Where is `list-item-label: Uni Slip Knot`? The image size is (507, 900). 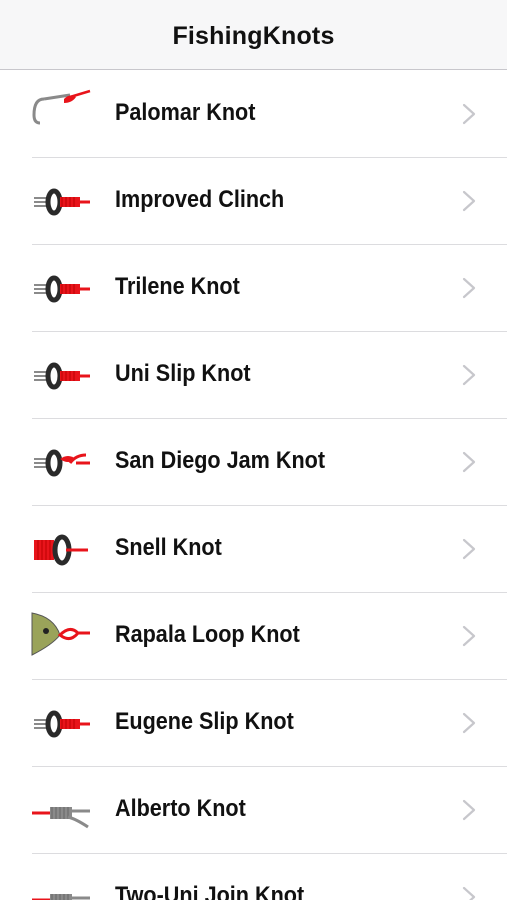 list-item-label: Uni Slip Knot is located at coordinates (183, 373).